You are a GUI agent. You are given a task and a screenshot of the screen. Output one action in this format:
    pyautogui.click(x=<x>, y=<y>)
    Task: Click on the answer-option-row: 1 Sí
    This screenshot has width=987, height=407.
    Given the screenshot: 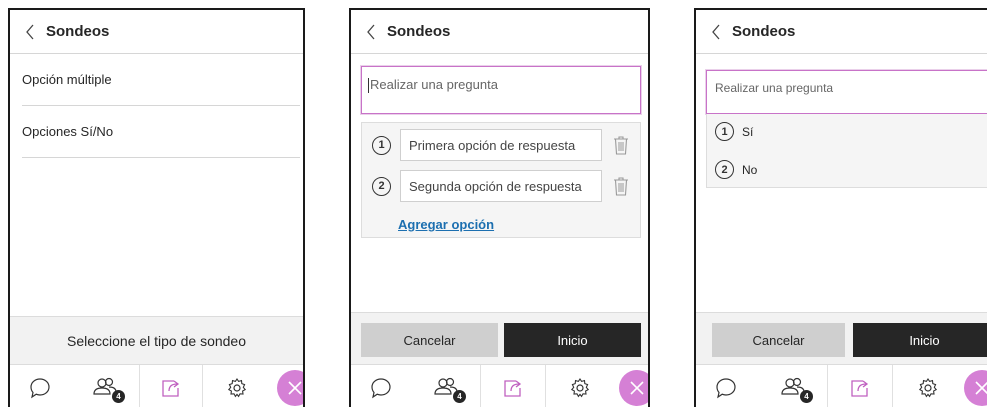 What is the action you would take?
    pyautogui.click(x=734, y=131)
    